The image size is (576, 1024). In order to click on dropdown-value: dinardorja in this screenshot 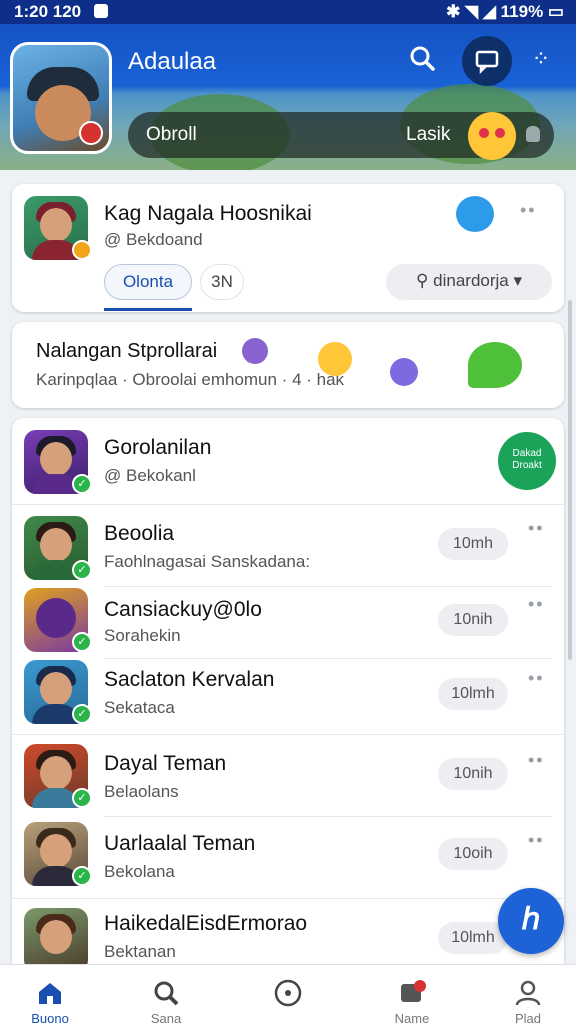, I will do `click(471, 280)`.